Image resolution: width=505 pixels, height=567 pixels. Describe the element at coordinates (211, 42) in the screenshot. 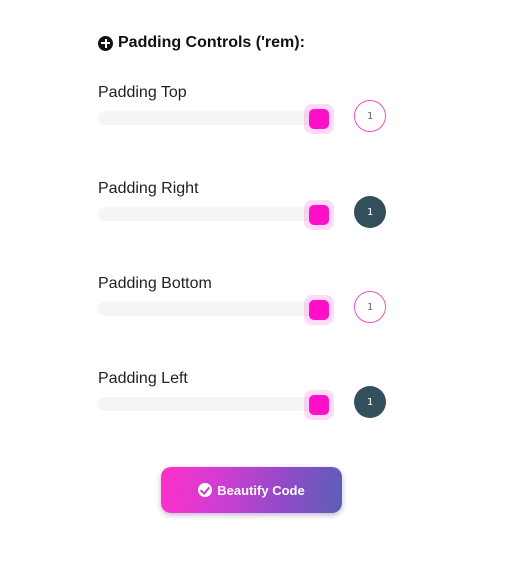

I see `section-title-text: Padding Controls ('rem):` at that location.